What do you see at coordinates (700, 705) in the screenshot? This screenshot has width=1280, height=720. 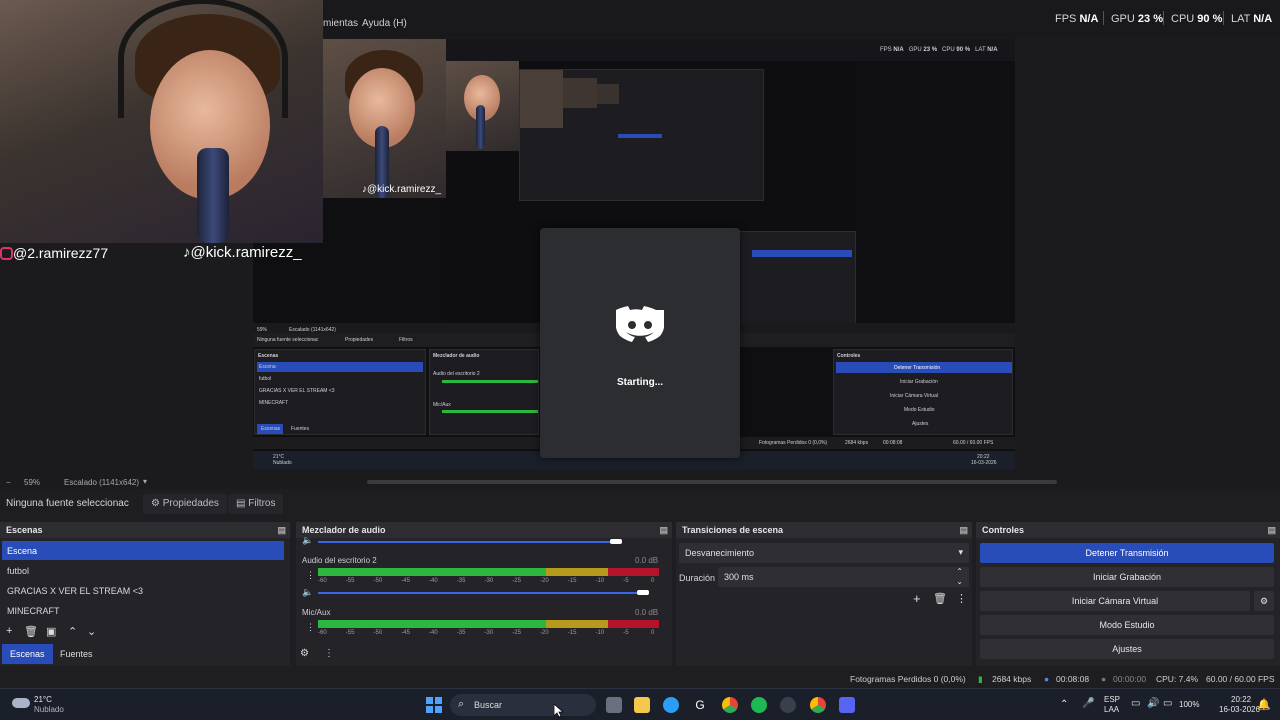 I see `app-icon: G` at bounding box center [700, 705].